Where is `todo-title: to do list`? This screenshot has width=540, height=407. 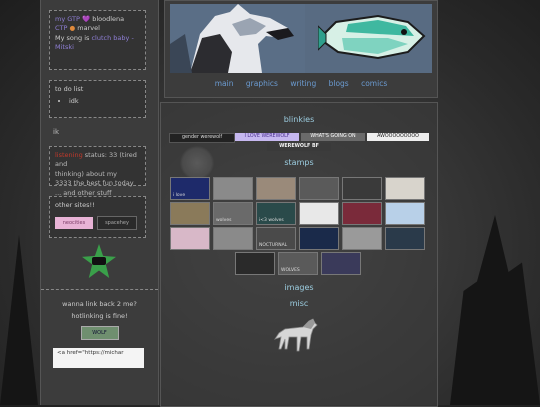 todo-title: to do list is located at coordinates (69, 89).